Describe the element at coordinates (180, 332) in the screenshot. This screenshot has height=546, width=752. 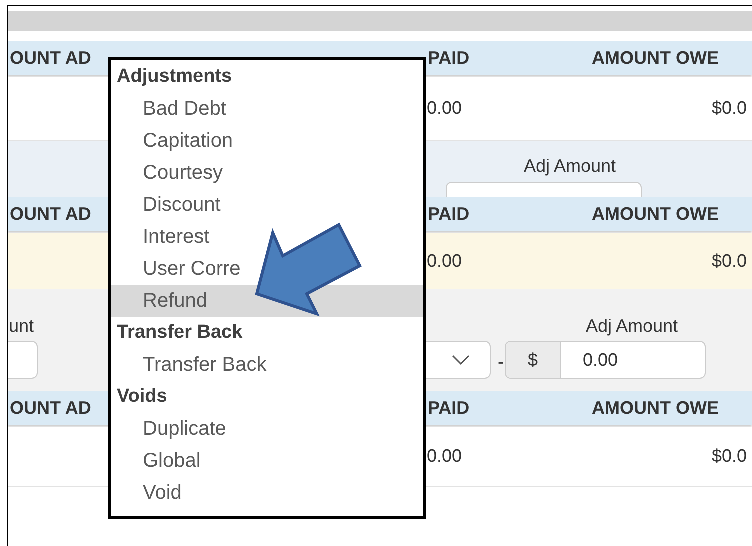
I see `menu-group-label: Transfer Back` at that location.